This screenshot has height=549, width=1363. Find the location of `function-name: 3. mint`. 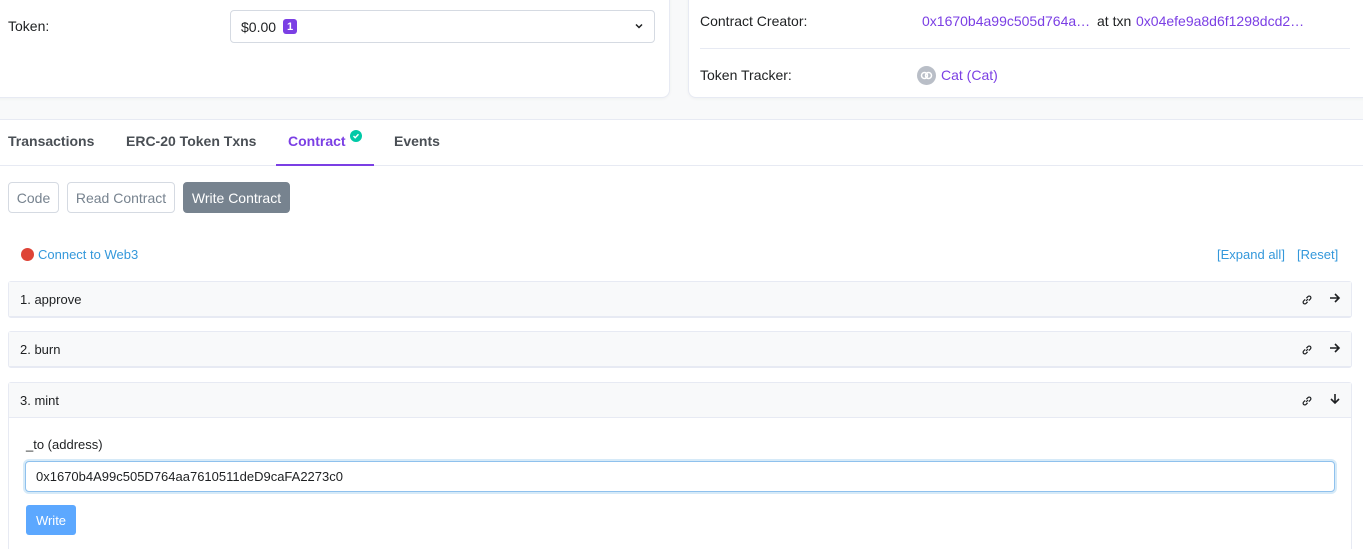

function-name: 3. mint is located at coordinates (40, 400).